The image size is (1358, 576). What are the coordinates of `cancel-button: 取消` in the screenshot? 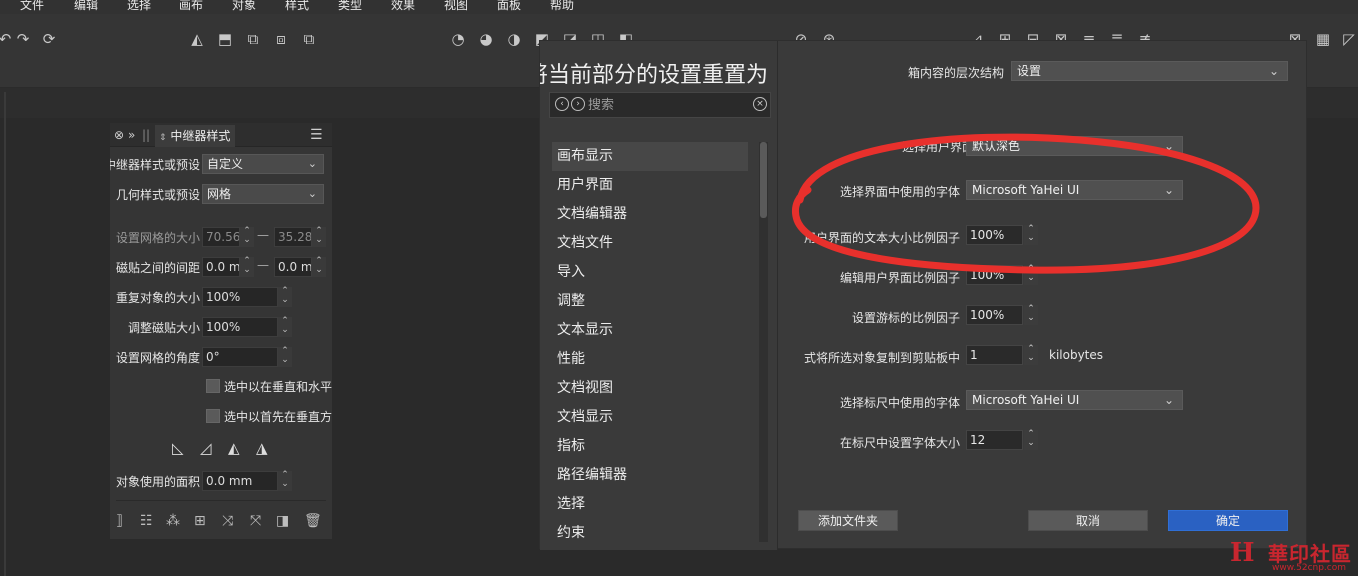 It's located at (1088, 520).